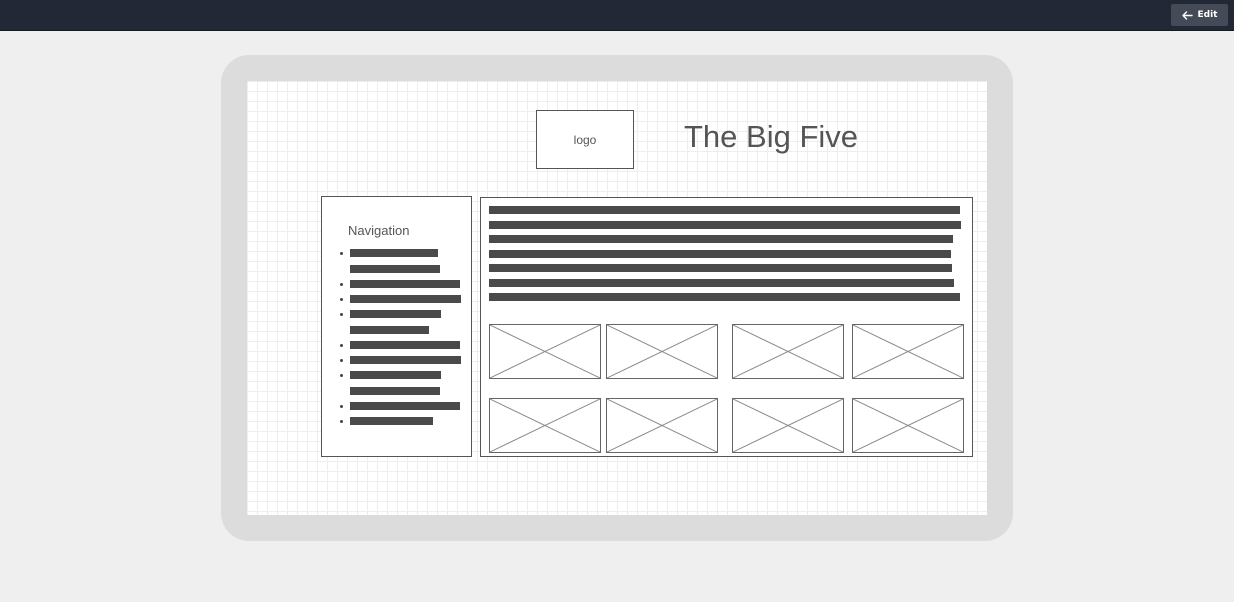 The width and height of the screenshot is (1234, 602). I want to click on logo-label: logo, so click(585, 139).